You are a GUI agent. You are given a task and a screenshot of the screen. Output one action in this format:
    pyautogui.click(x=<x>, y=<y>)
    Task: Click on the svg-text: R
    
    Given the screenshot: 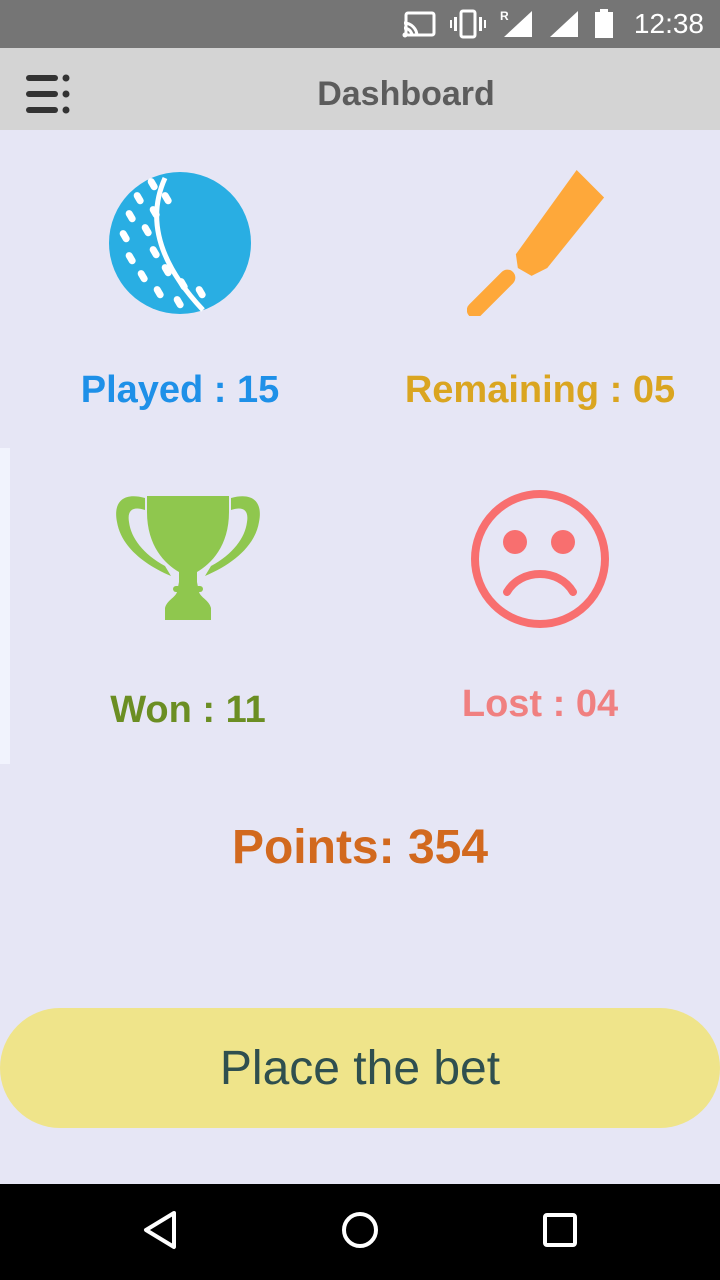 What is the action you would take?
    pyautogui.click(x=504, y=16)
    